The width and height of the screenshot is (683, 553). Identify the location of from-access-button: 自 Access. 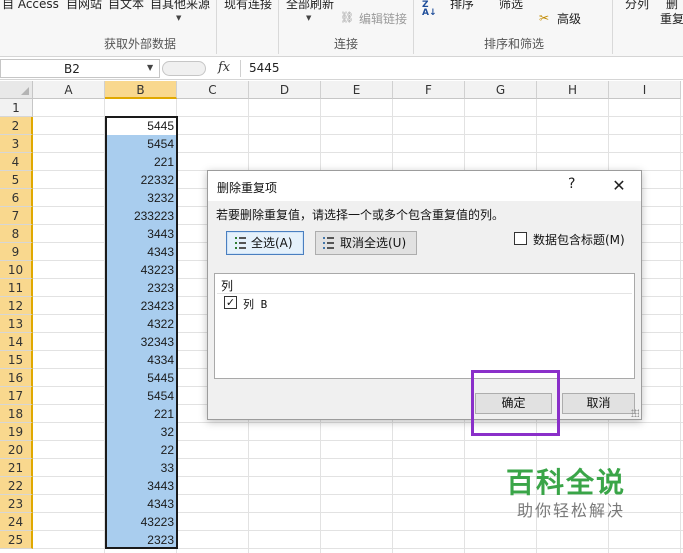
(30, 6).